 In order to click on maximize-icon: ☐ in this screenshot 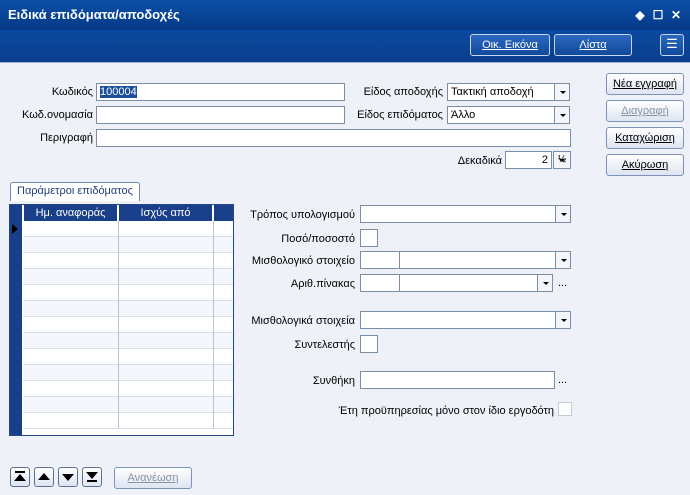, I will do `click(658, 15)`.